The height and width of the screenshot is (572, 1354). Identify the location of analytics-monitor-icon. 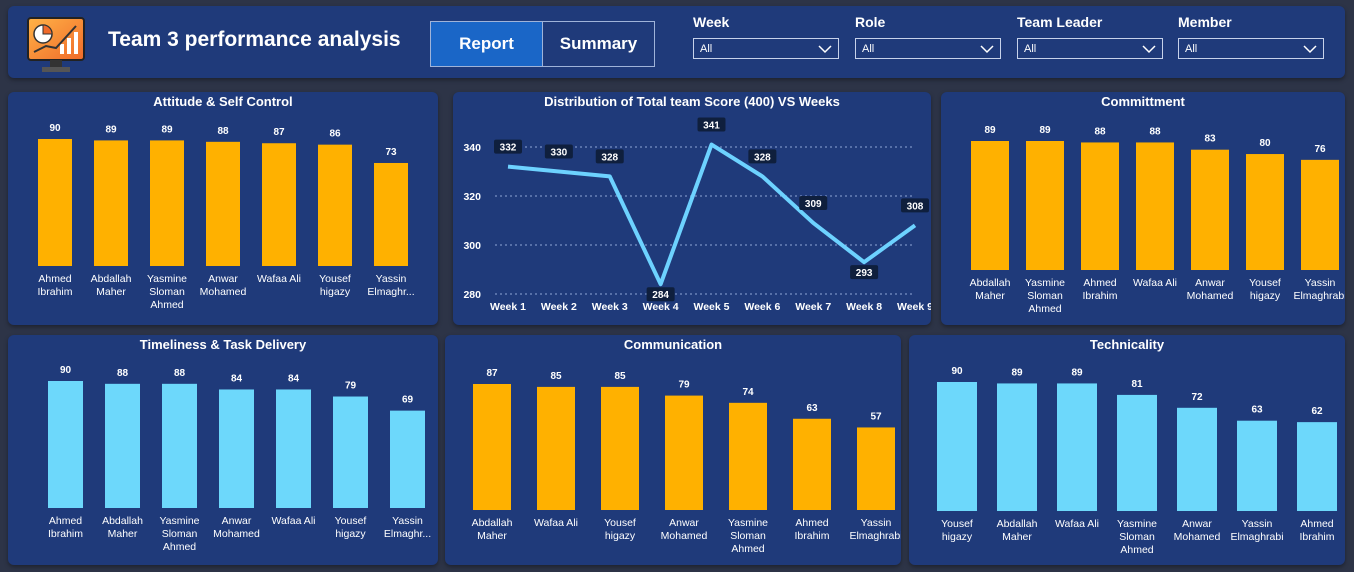
(56, 44).